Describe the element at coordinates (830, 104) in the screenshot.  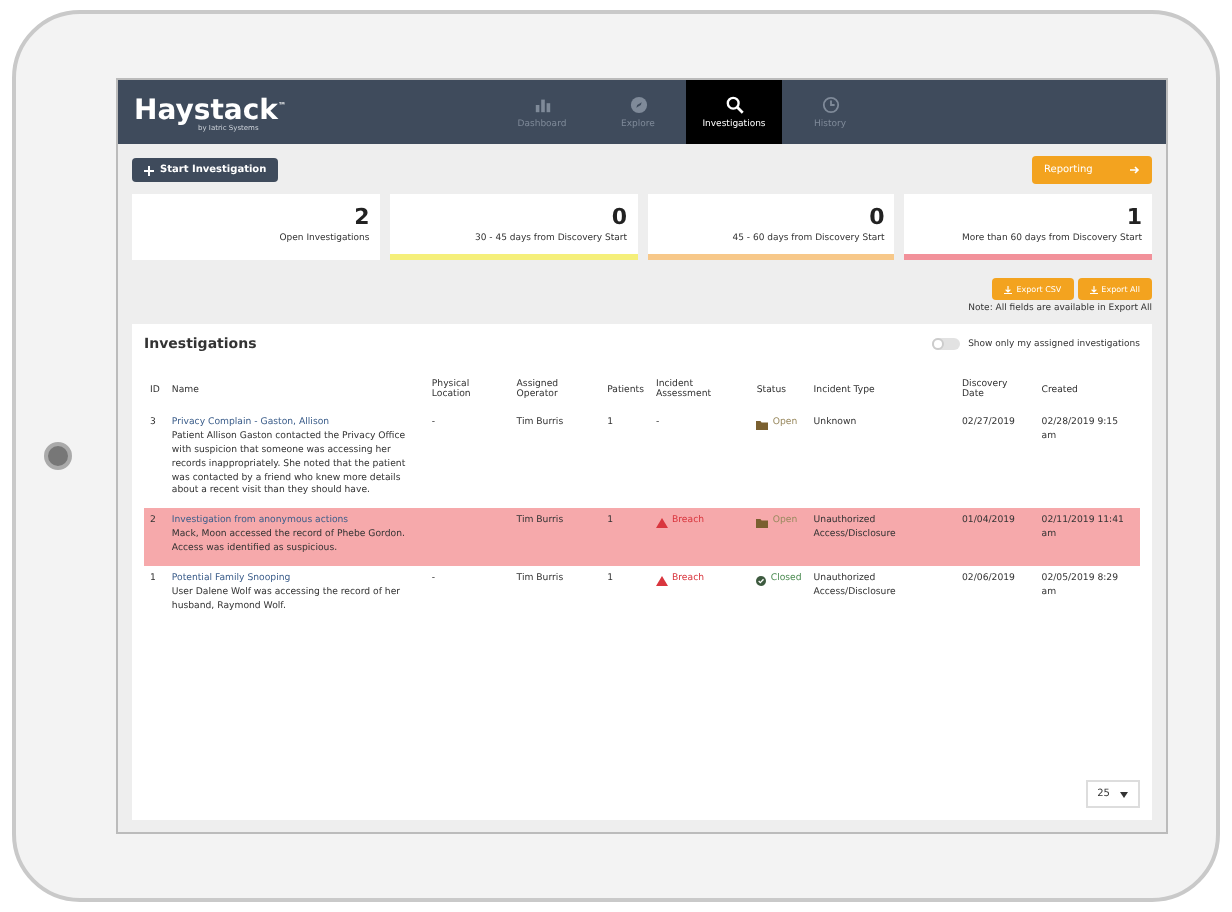
I see `clock-icon` at that location.